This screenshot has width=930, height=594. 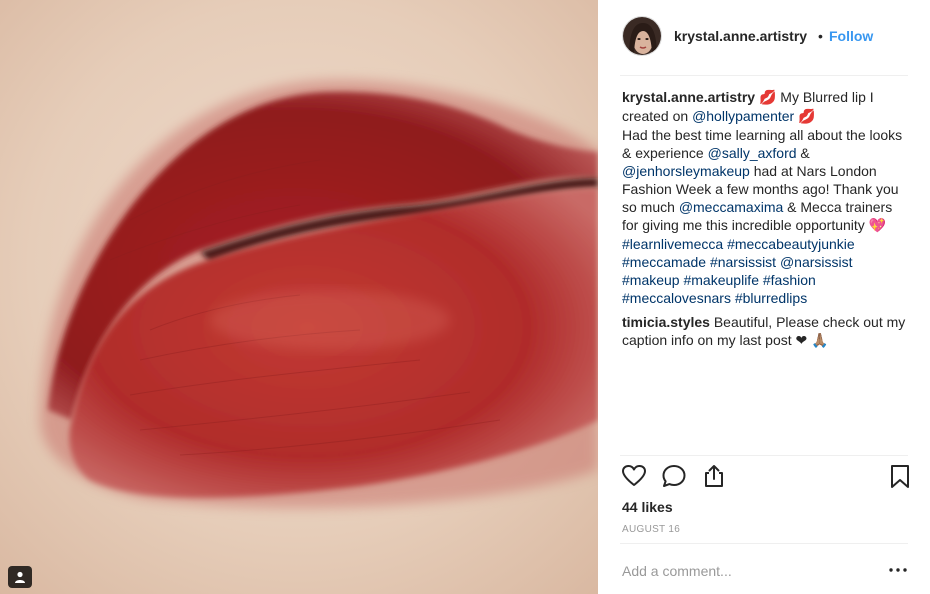 I want to click on mention-link: @hollypamenter, so click(x=743, y=116).